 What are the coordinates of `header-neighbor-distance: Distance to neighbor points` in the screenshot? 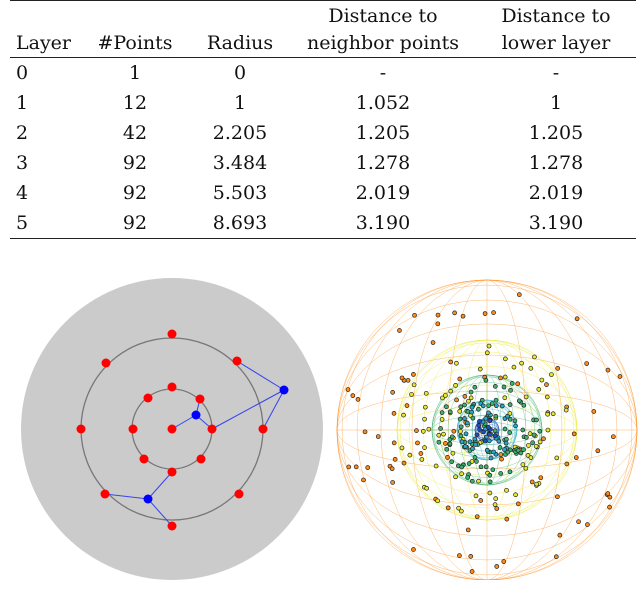 It's located at (383, 29).